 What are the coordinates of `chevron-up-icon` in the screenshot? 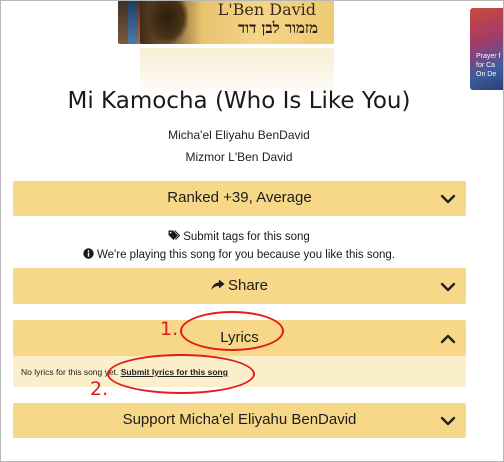 It's located at (448, 339).